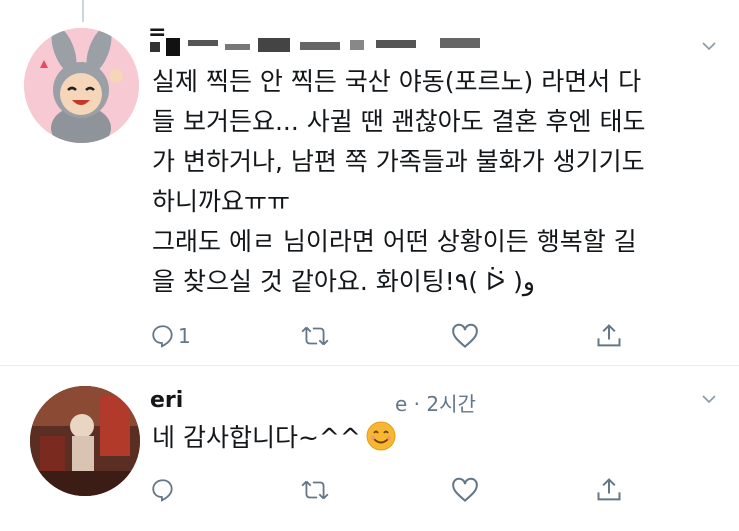 This screenshot has width=739, height=531. I want to click on display-name: eri, so click(166, 400).